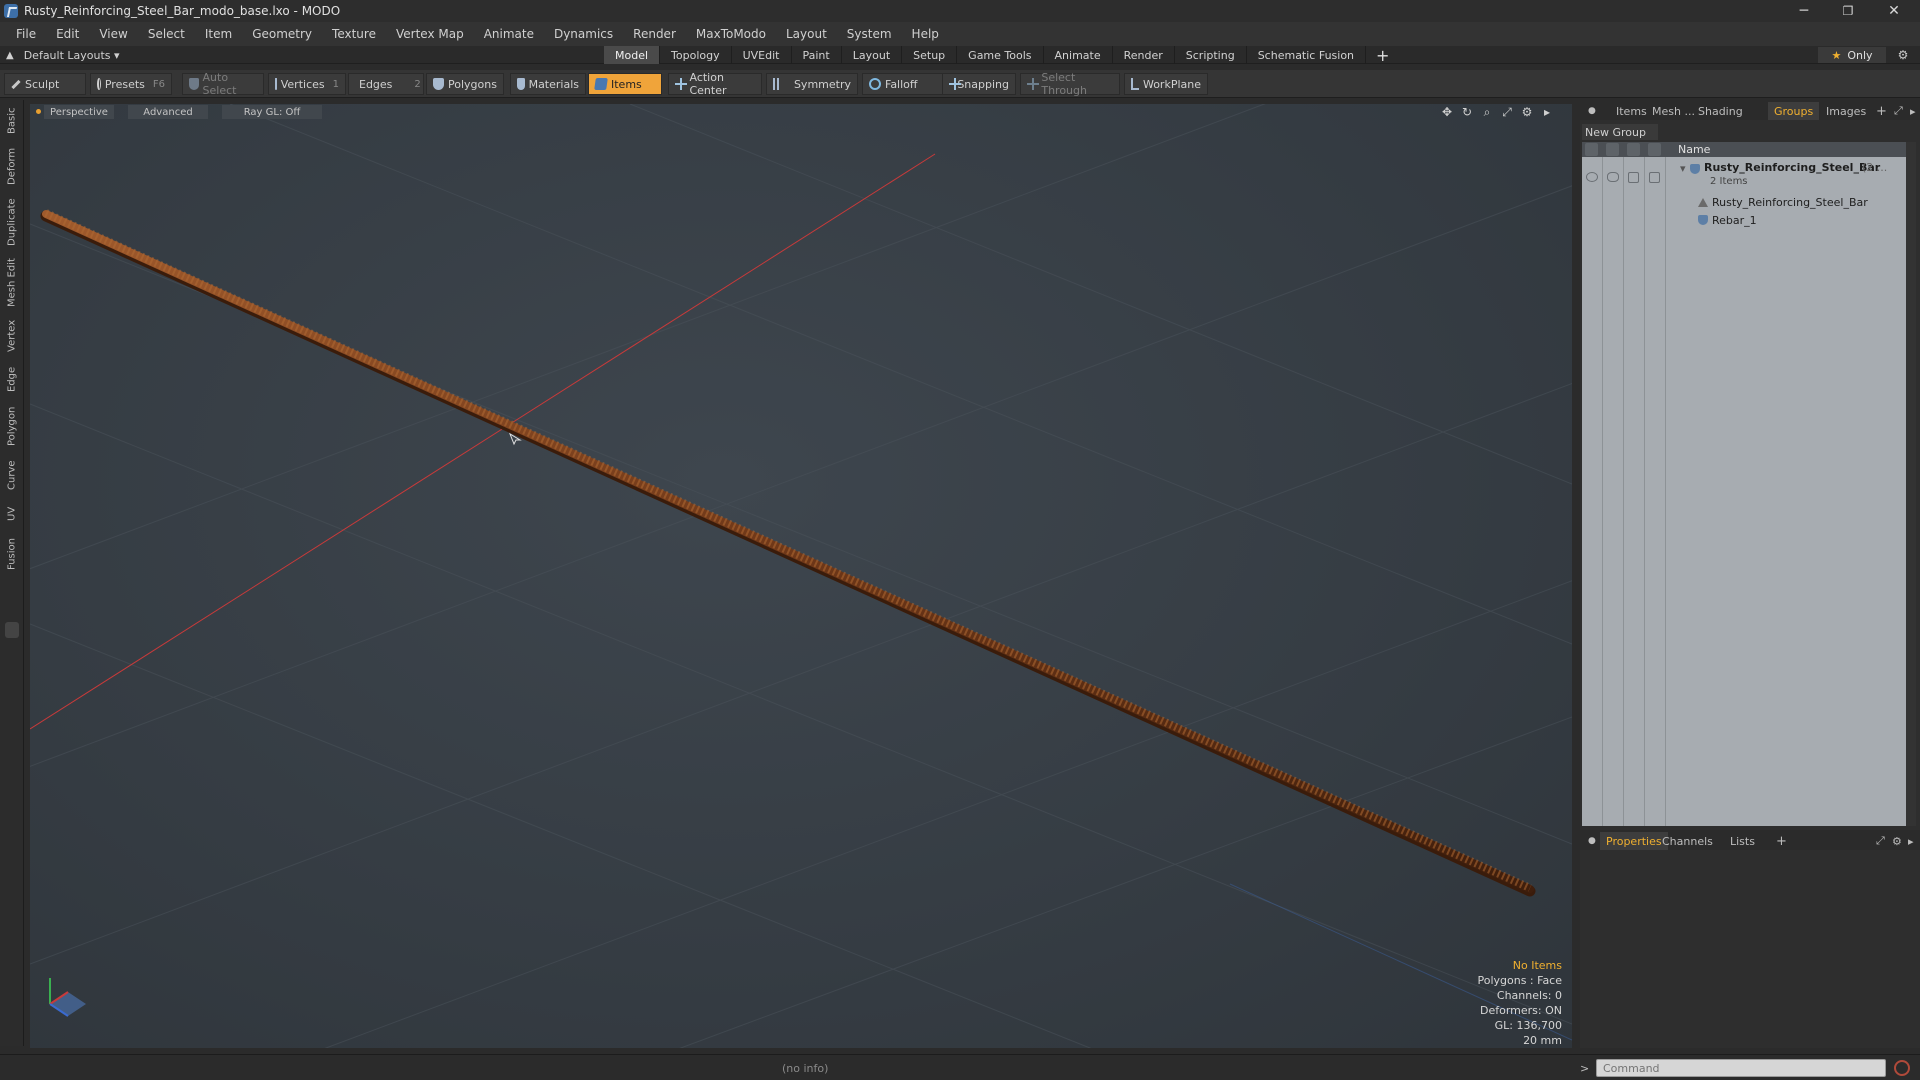 Image resolution: width=1920 pixels, height=1080 pixels. Describe the element at coordinates (1612, 149) in the screenshot. I see `render-column-icon` at that location.